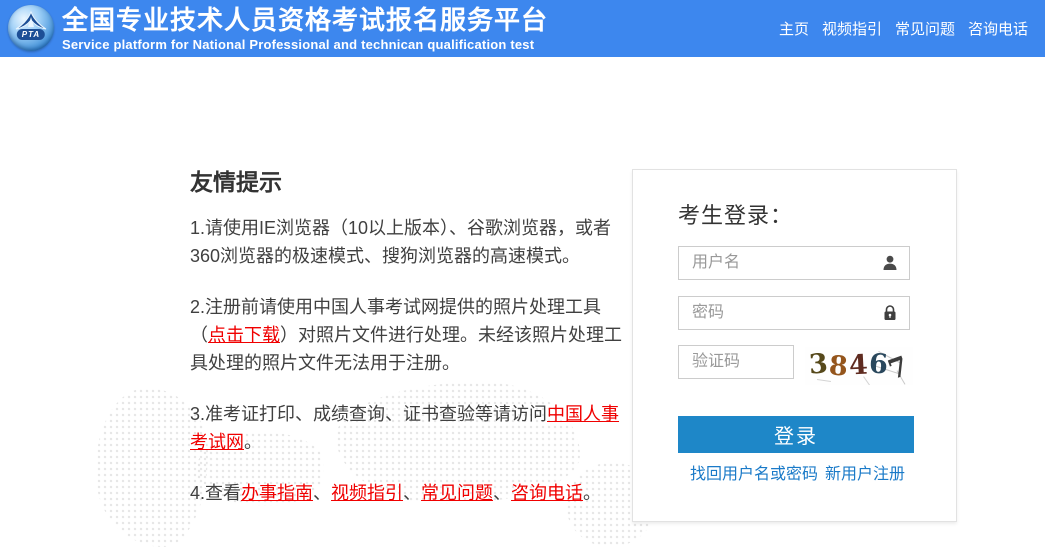 Image resolution: width=1045 pixels, height=547 pixels. I want to click on tip-item-3: 3.准考证打印、成绩查询、证书查验等请访问中国人事考试网。, so click(410, 428).